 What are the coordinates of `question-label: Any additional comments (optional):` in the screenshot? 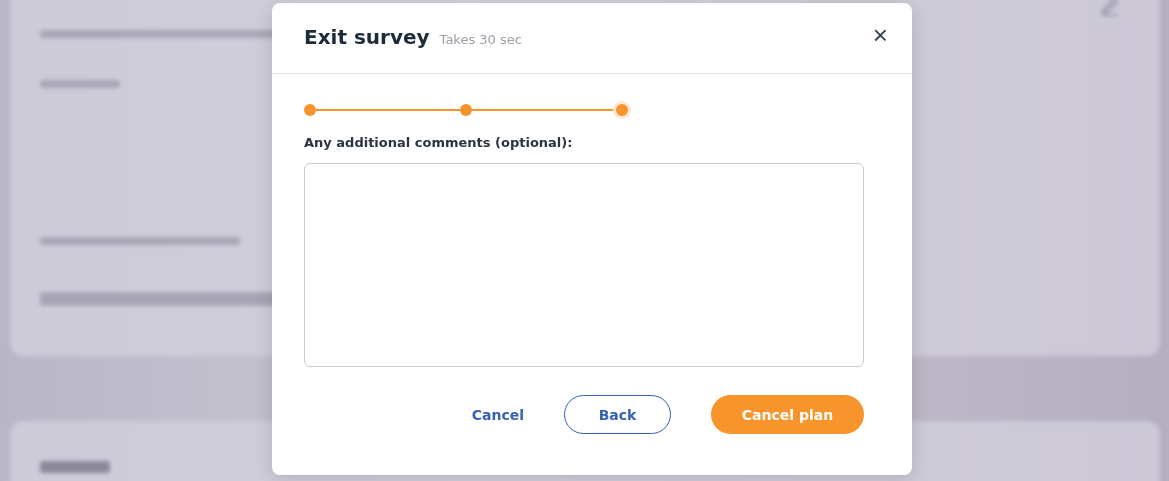 It's located at (439, 142).